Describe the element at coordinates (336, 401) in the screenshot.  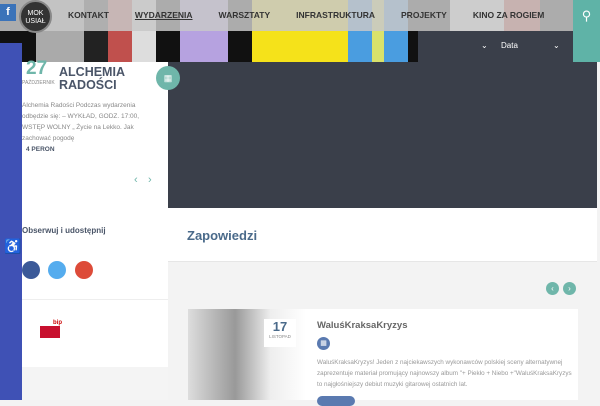
I see `more-button` at that location.